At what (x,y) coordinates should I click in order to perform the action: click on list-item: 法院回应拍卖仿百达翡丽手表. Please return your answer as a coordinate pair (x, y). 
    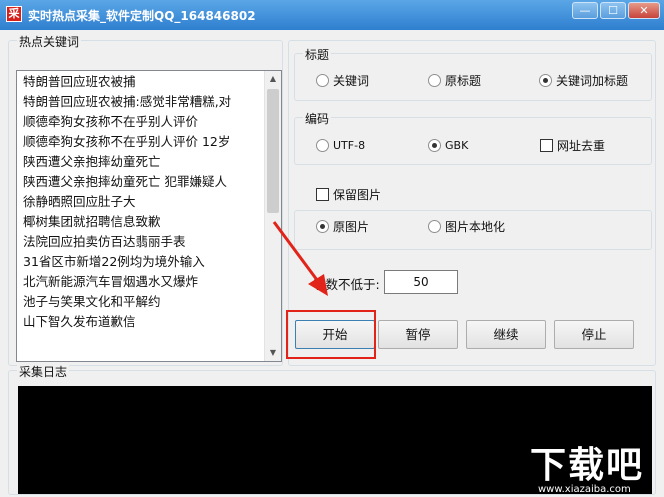
    Looking at the image, I should click on (138, 242).